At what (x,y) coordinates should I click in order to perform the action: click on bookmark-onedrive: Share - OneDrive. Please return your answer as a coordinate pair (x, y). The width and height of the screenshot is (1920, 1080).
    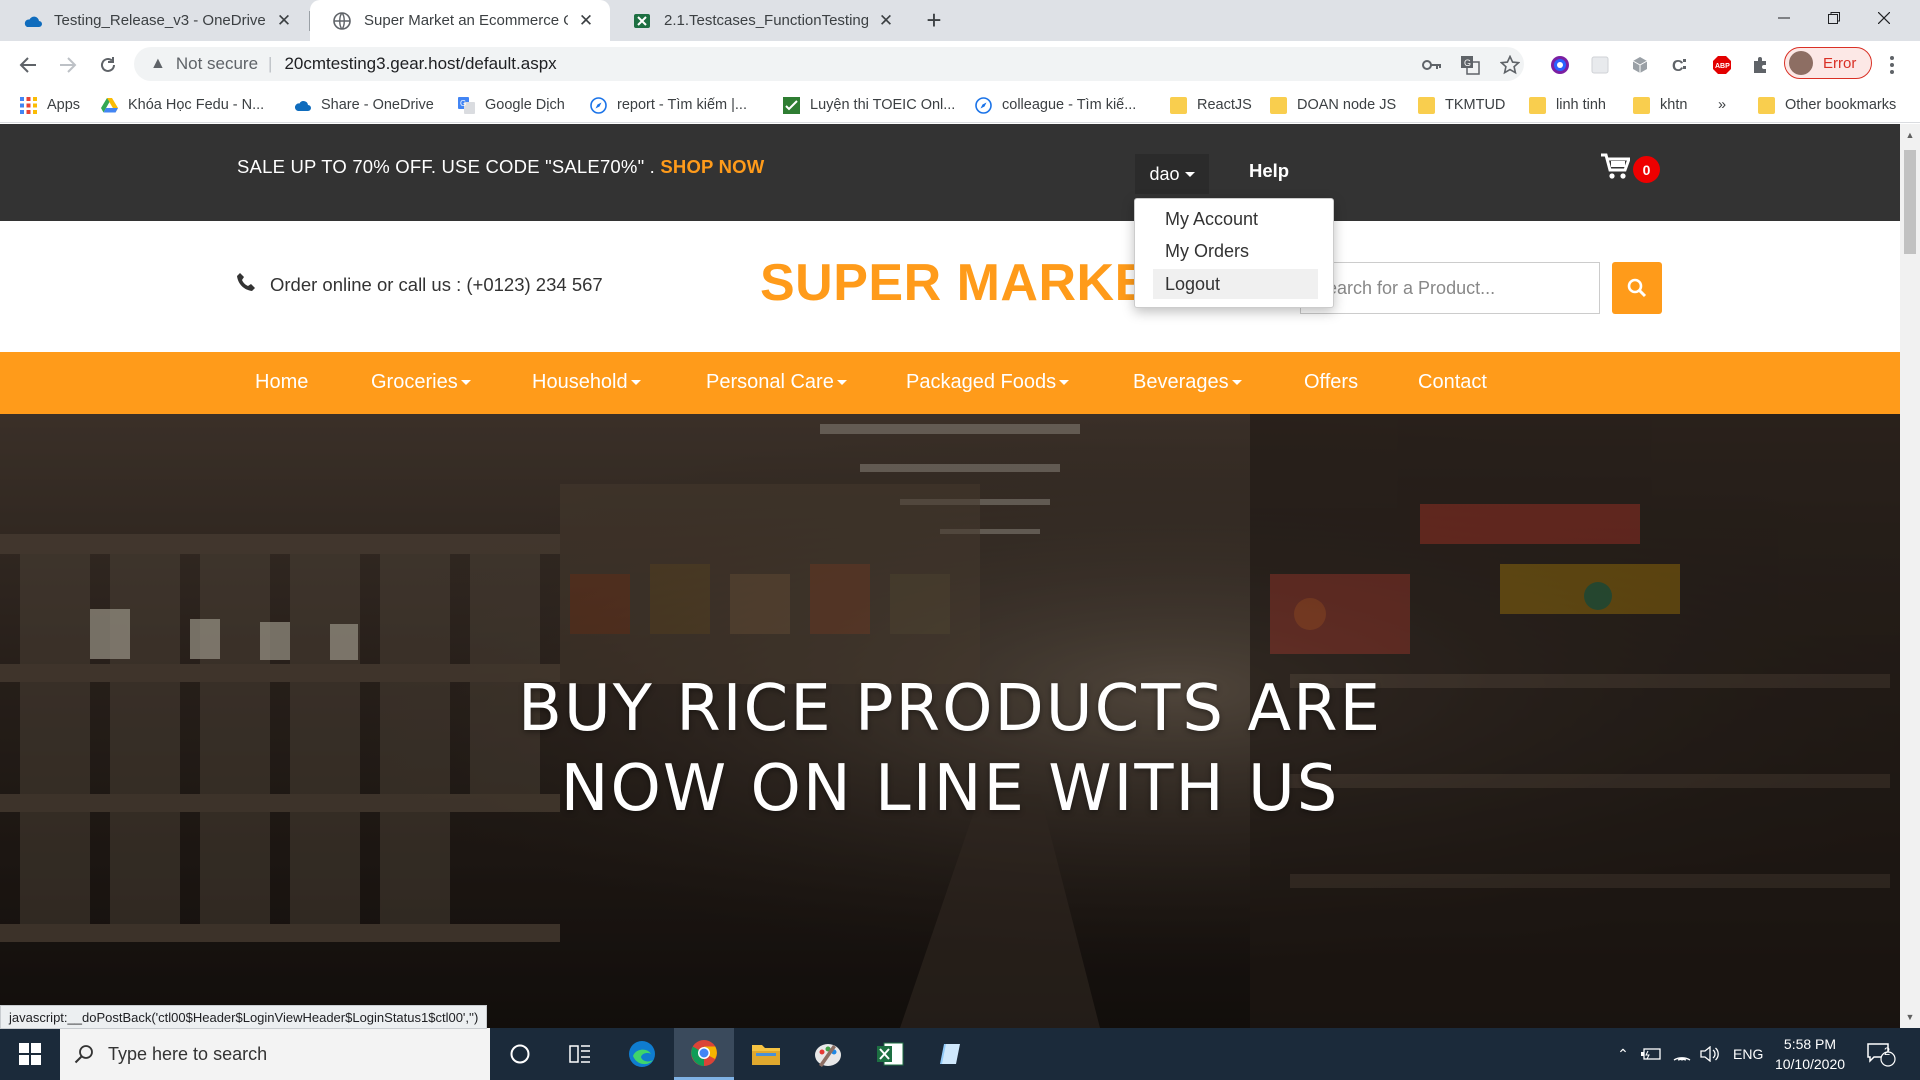
    Looking at the image, I should click on (364, 105).